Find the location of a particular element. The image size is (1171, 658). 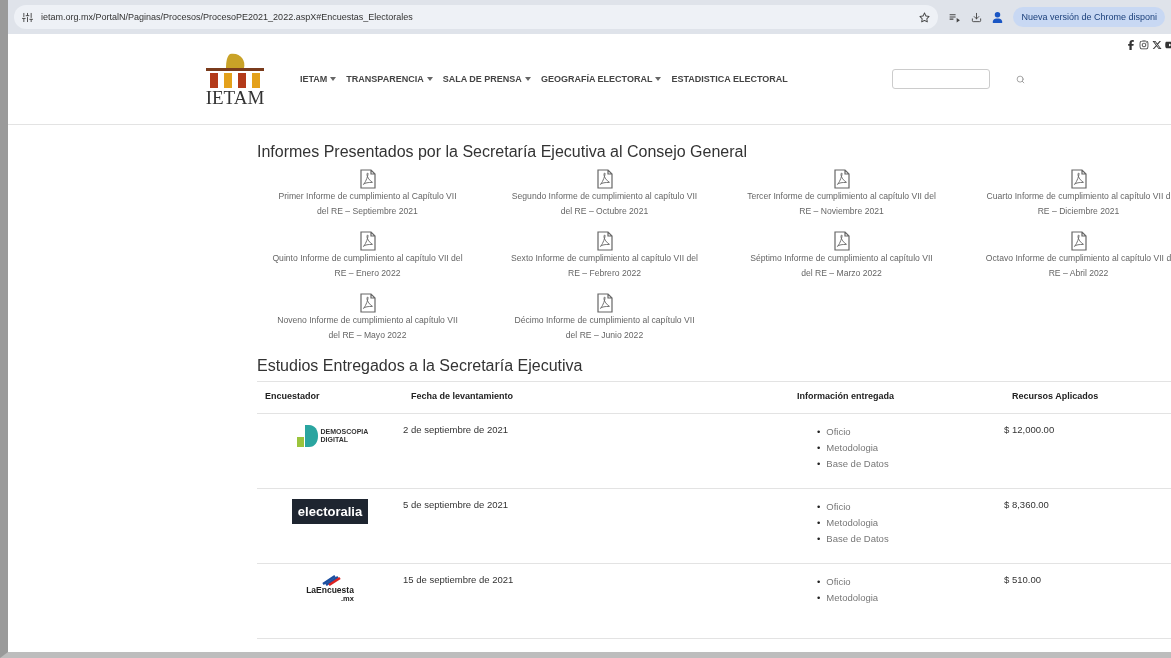

report-link: Cuarto Informe de cumplimiento al capítulo VII d RE – Diciembre 2021 is located at coordinates (1078, 204).